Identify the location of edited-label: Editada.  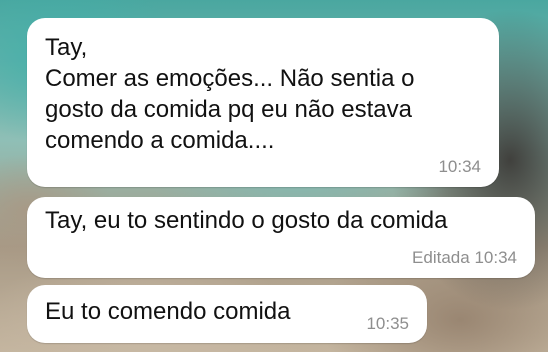
(441, 257).